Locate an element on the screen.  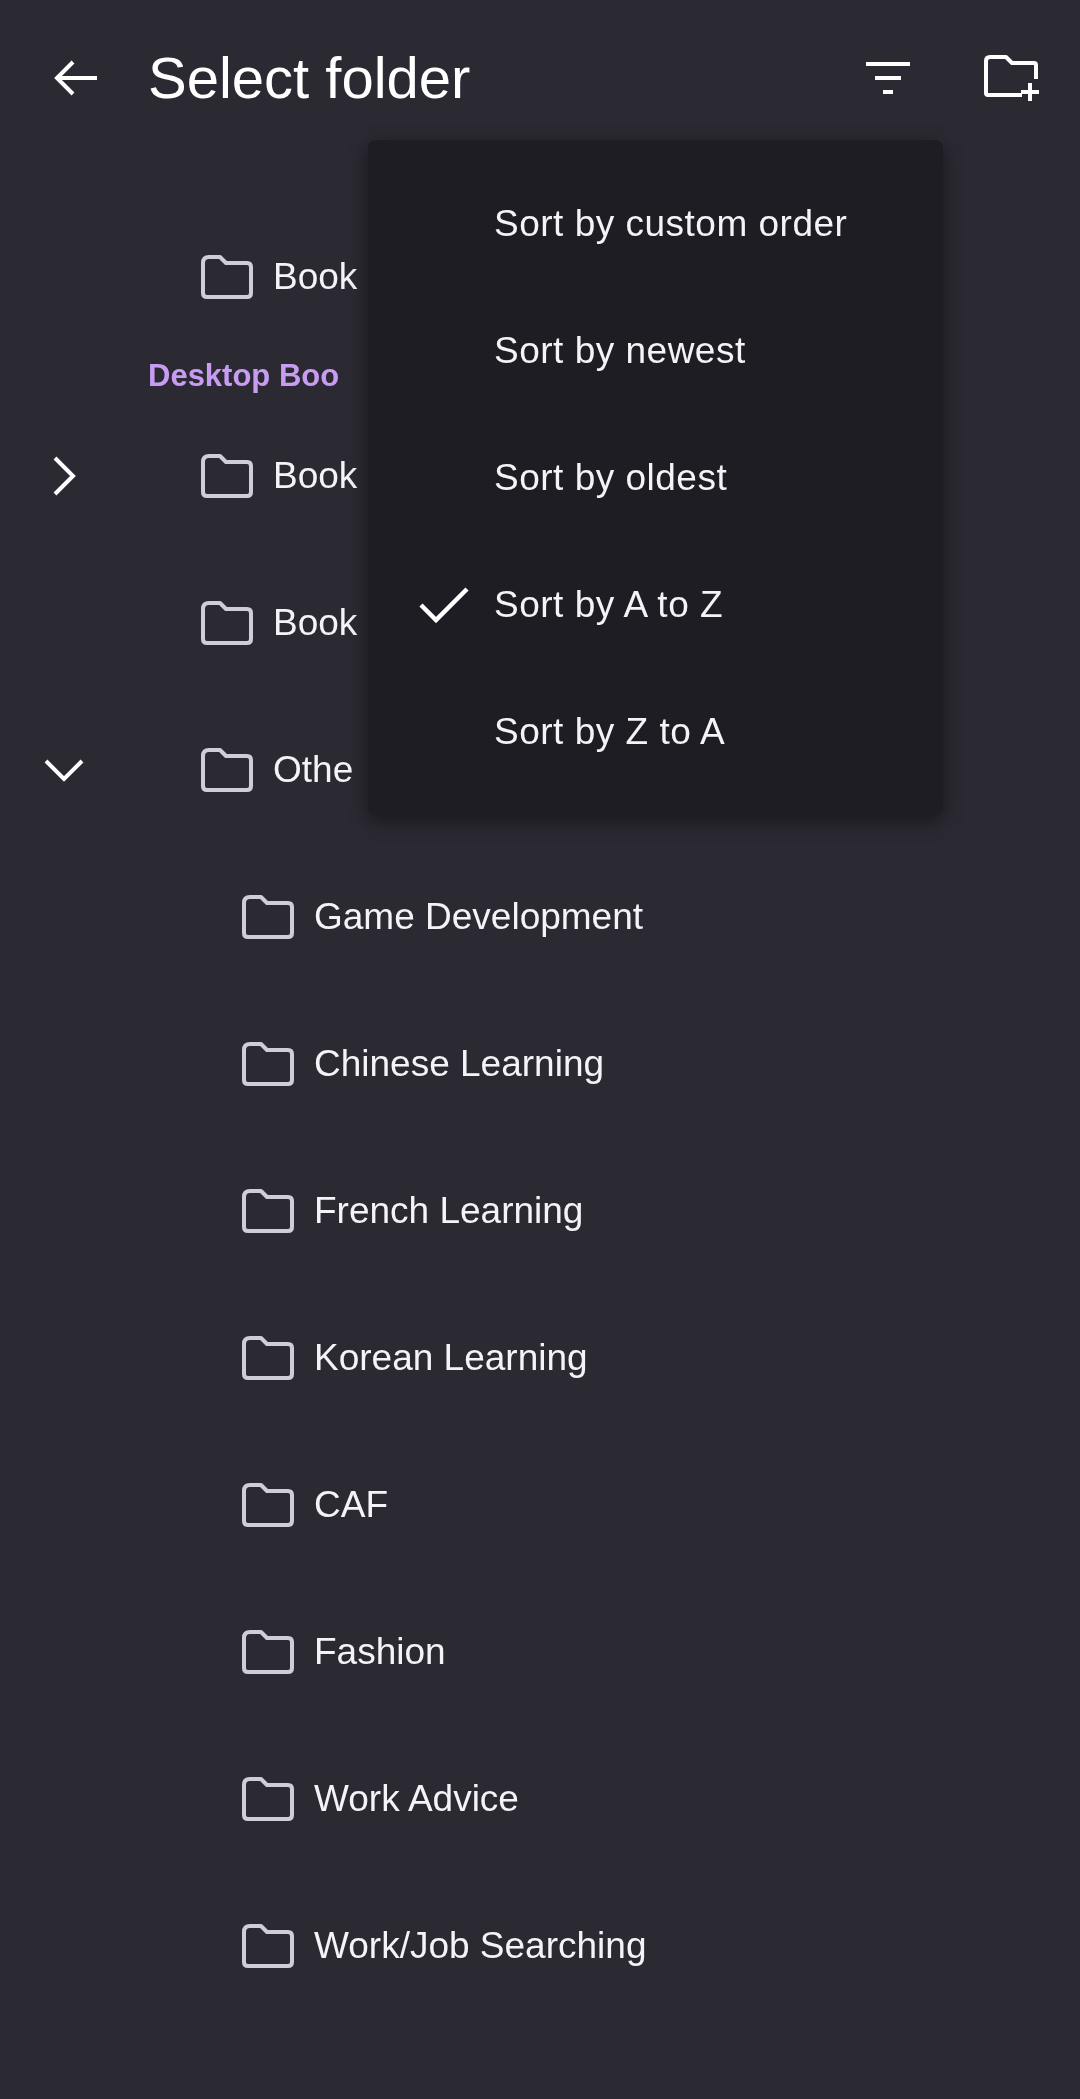
menu-item: Sort by oldest is located at coordinates (655, 477).